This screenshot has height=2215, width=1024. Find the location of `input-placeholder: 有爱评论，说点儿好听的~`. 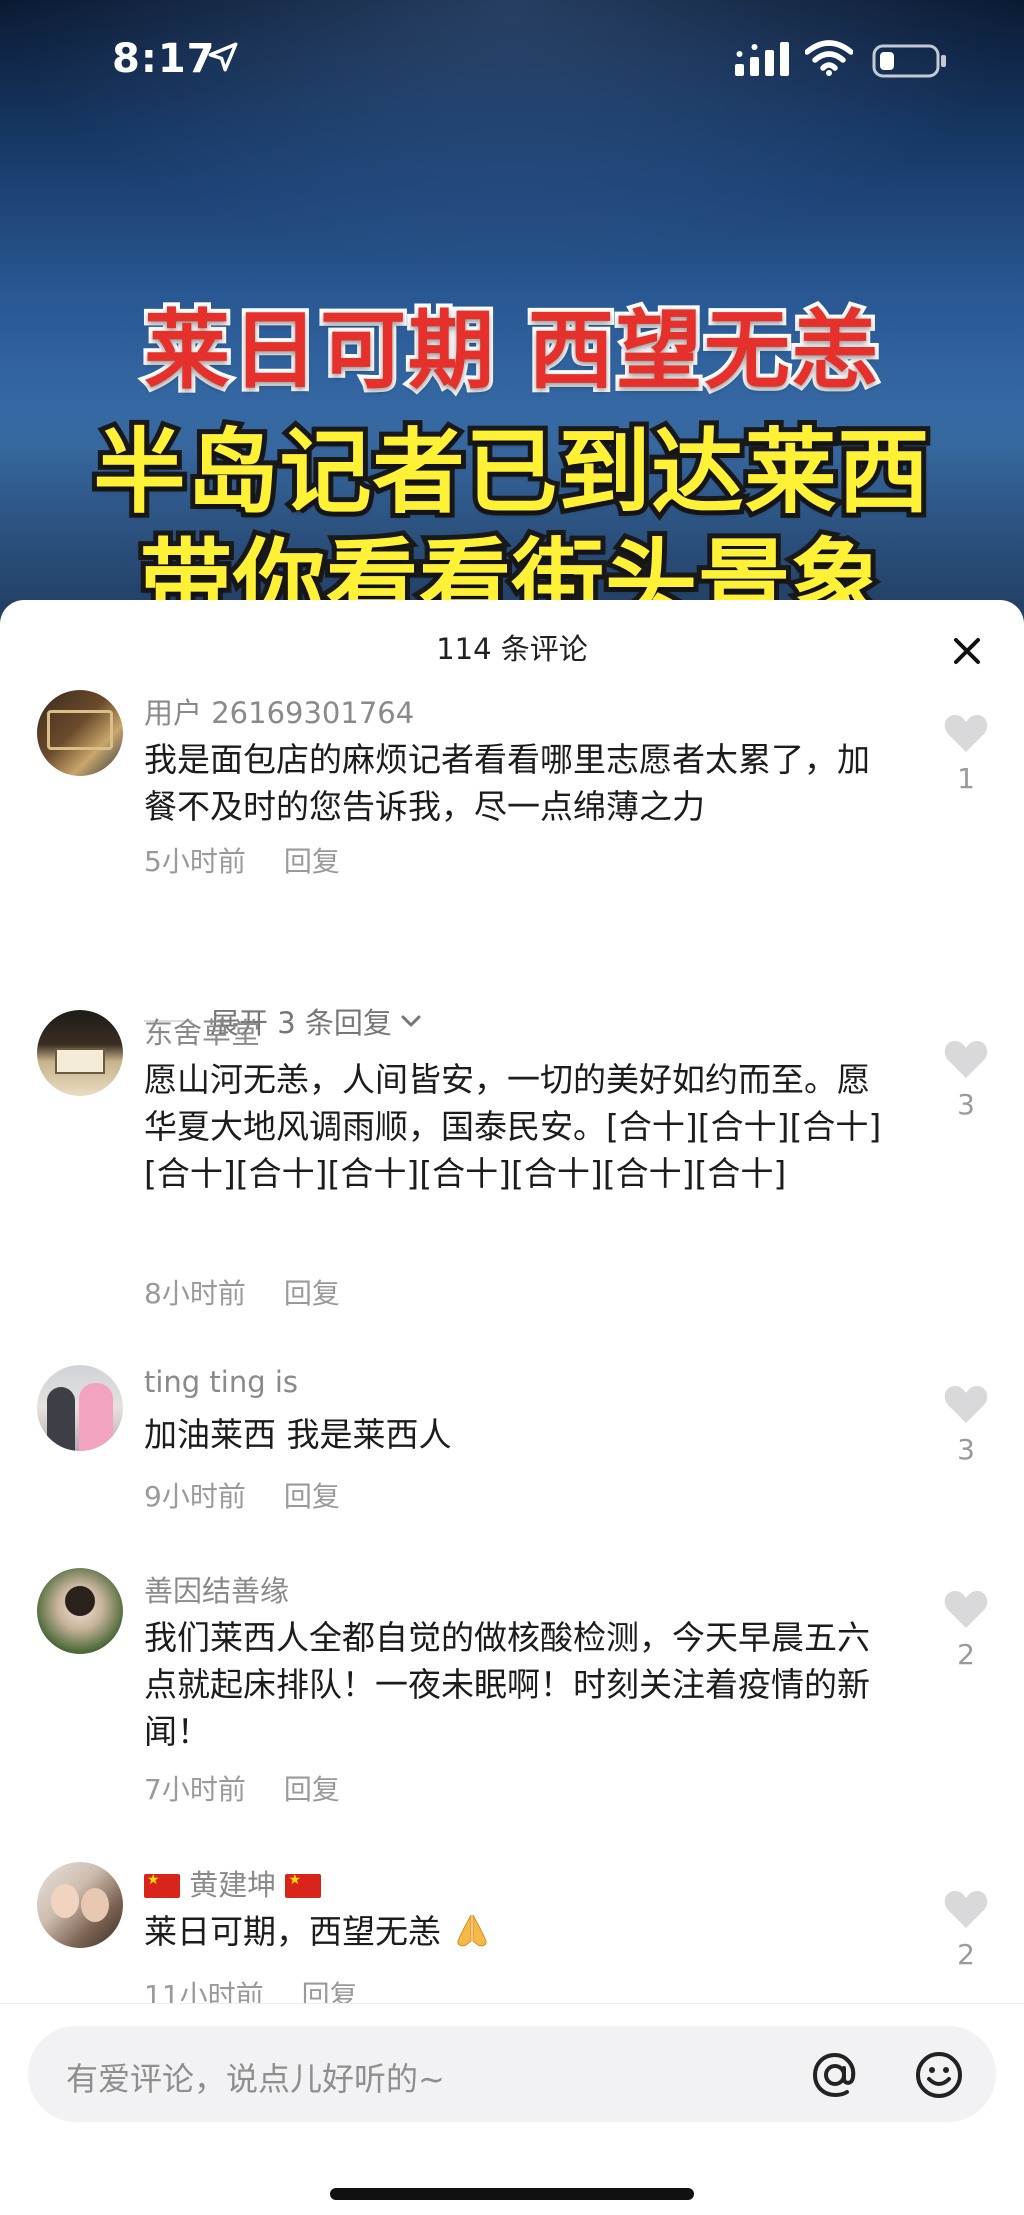

input-placeholder: 有爱评论，说点儿好听的~ is located at coordinates (255, 2079).